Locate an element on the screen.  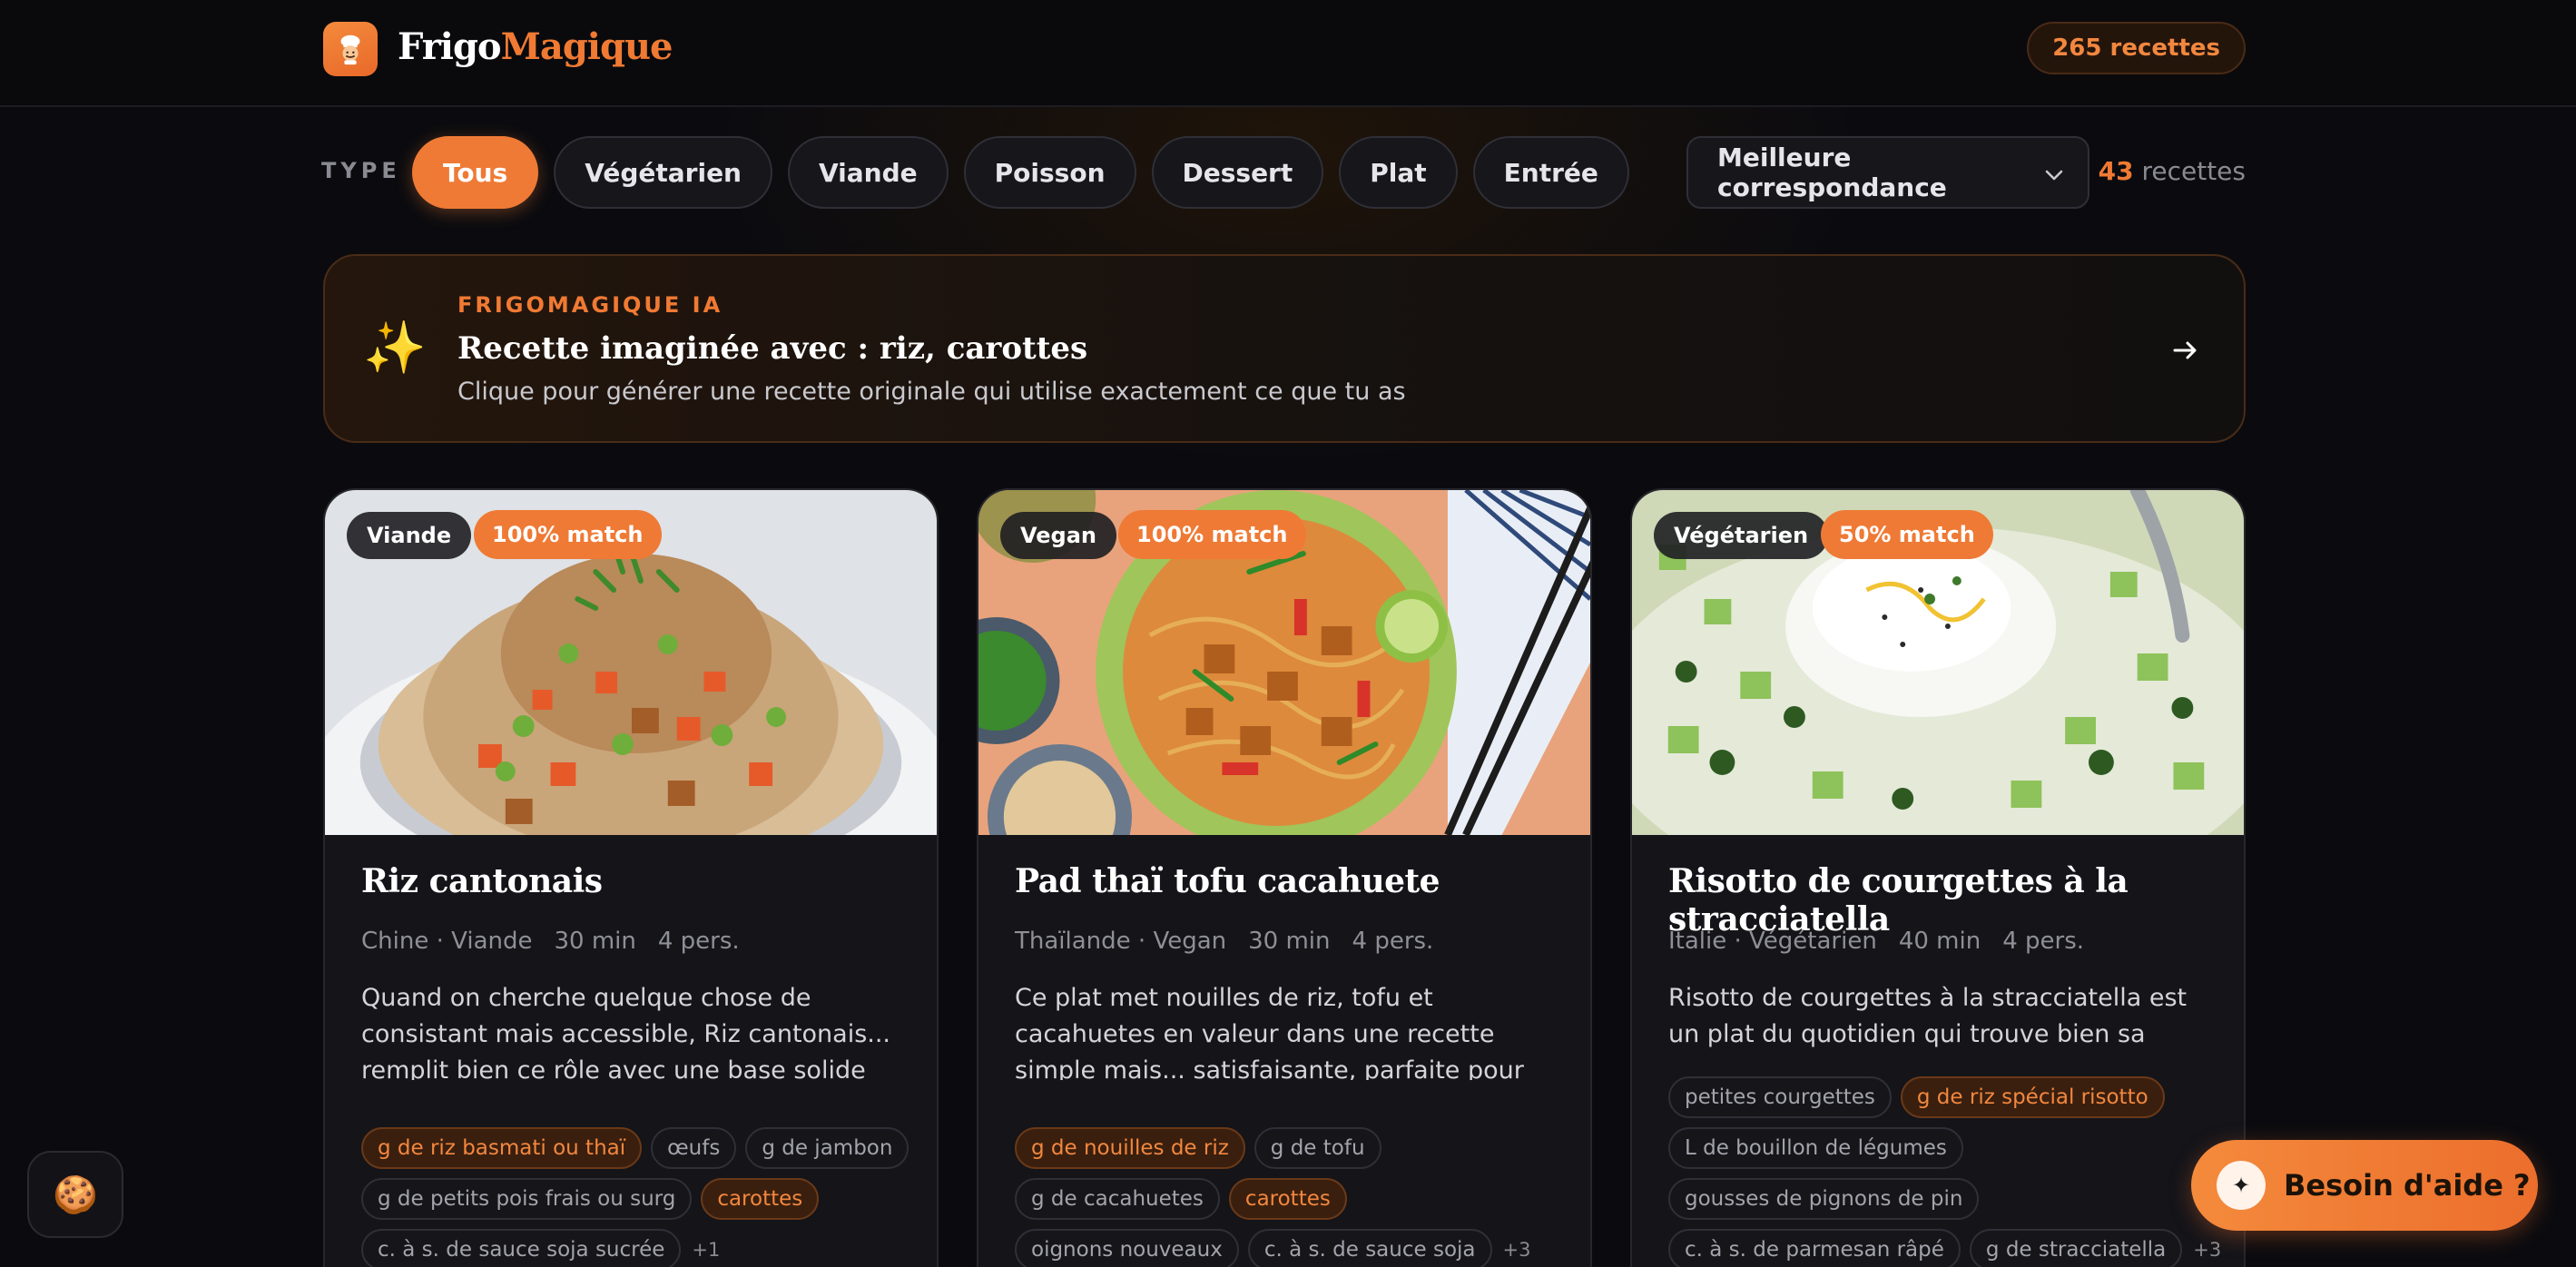
brand-first: Frigo is located at coordinates (450, 46).